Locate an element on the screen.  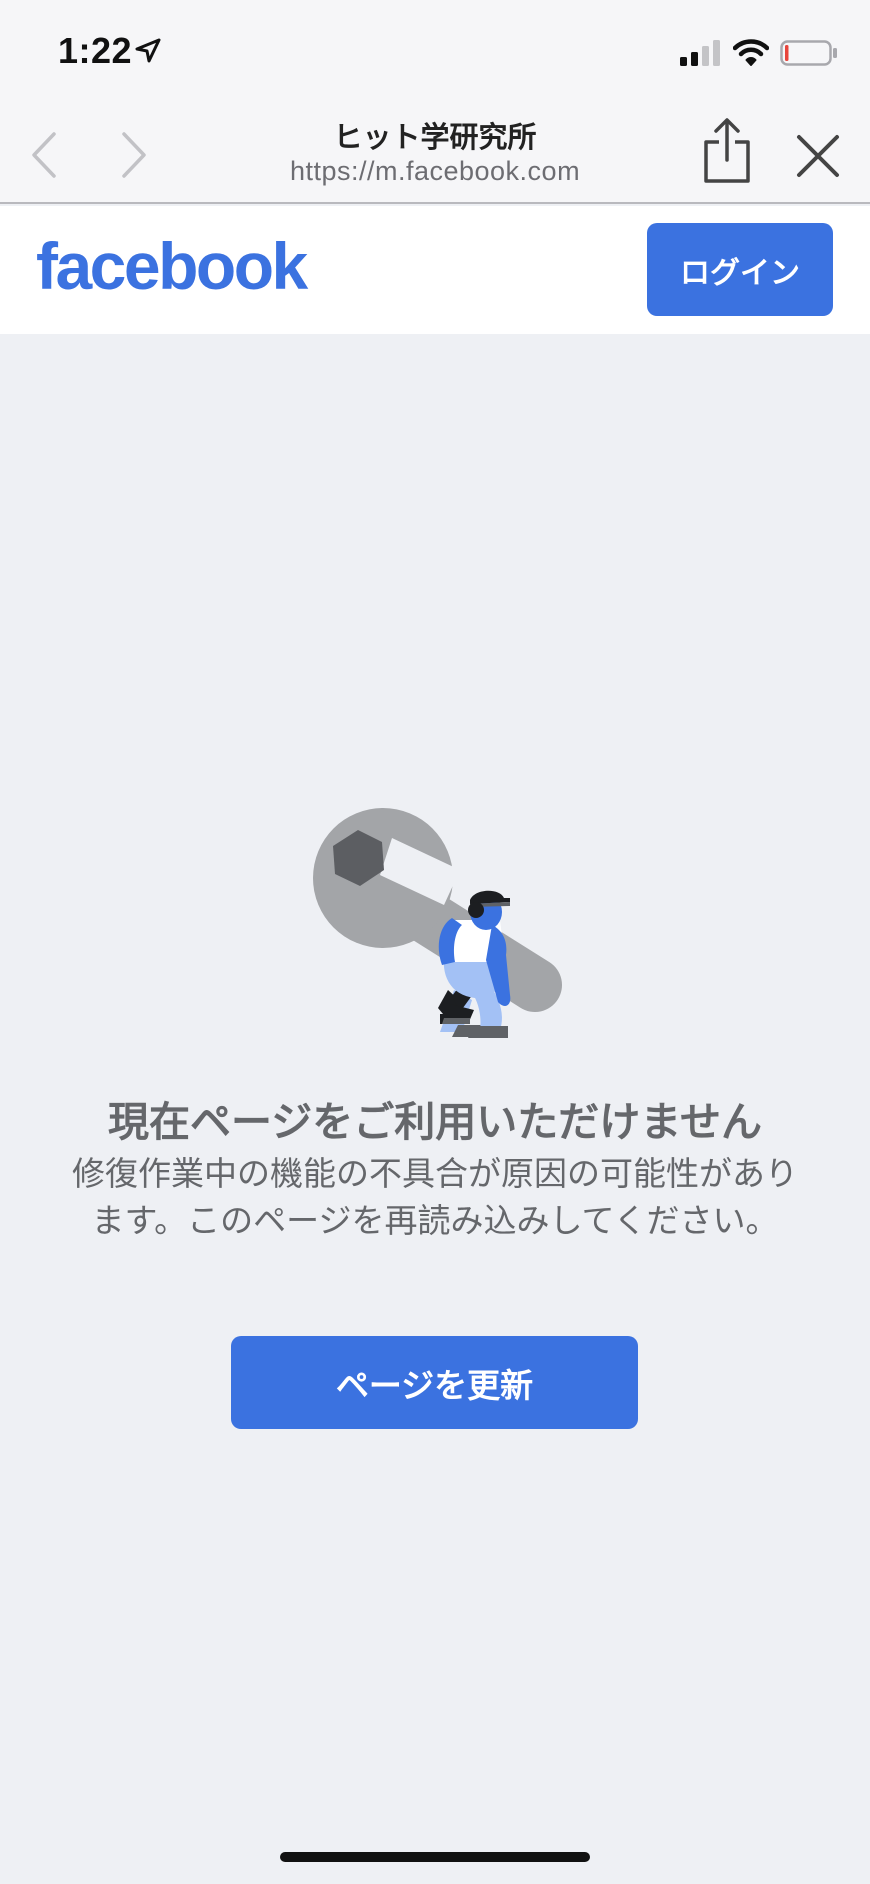
close-icon is located at coordinates (818, 156).